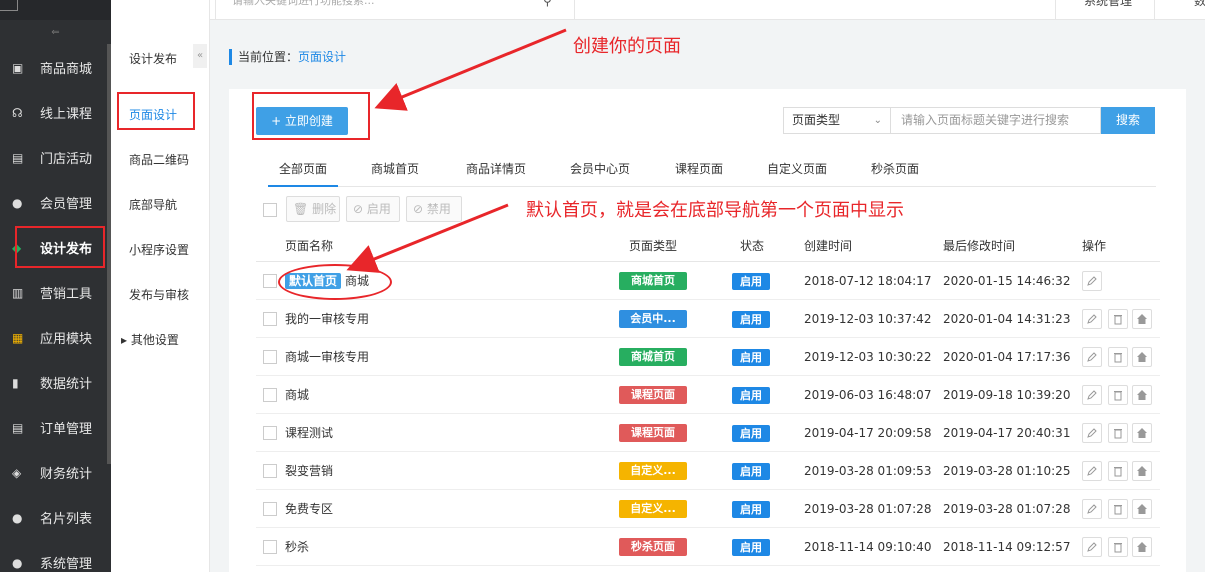  I want to click on annotation-create: 创建你的页面, so click(627, 46).